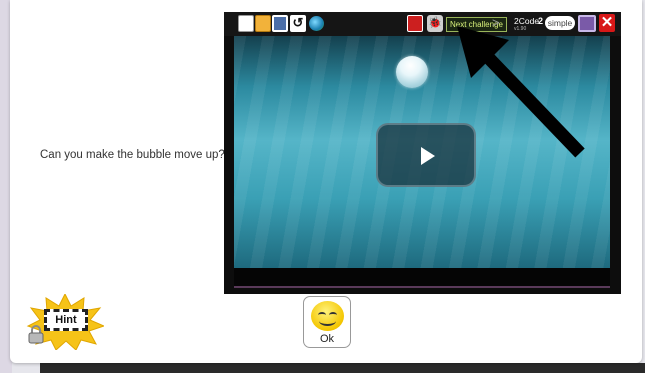  Describe the element at coordinates (246, 23) in the screenshot. I see `new-file-icon` at that location.